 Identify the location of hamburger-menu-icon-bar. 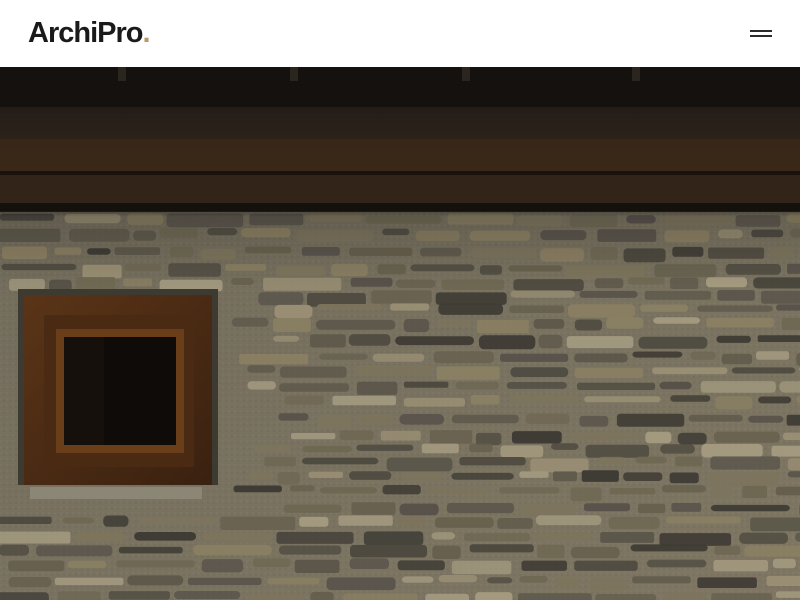
(761, 36).